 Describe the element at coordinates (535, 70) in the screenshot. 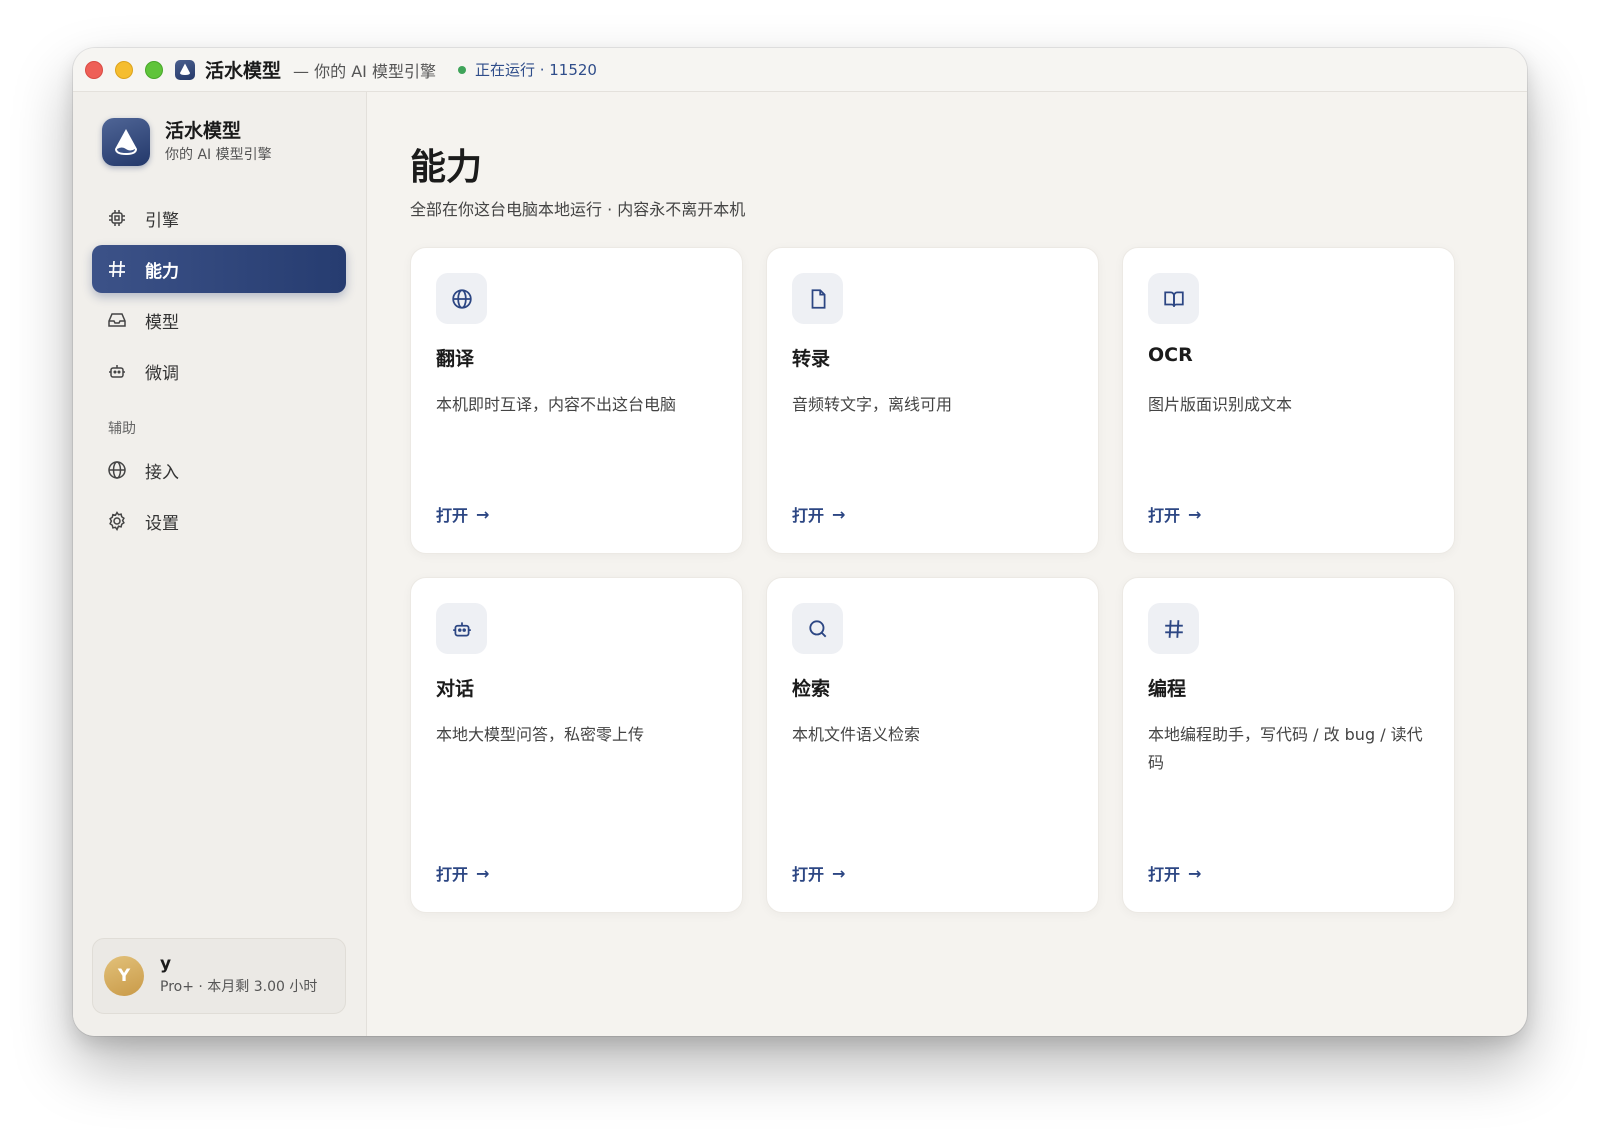

I see `status-text: 正在运行 · 11520` at that location.